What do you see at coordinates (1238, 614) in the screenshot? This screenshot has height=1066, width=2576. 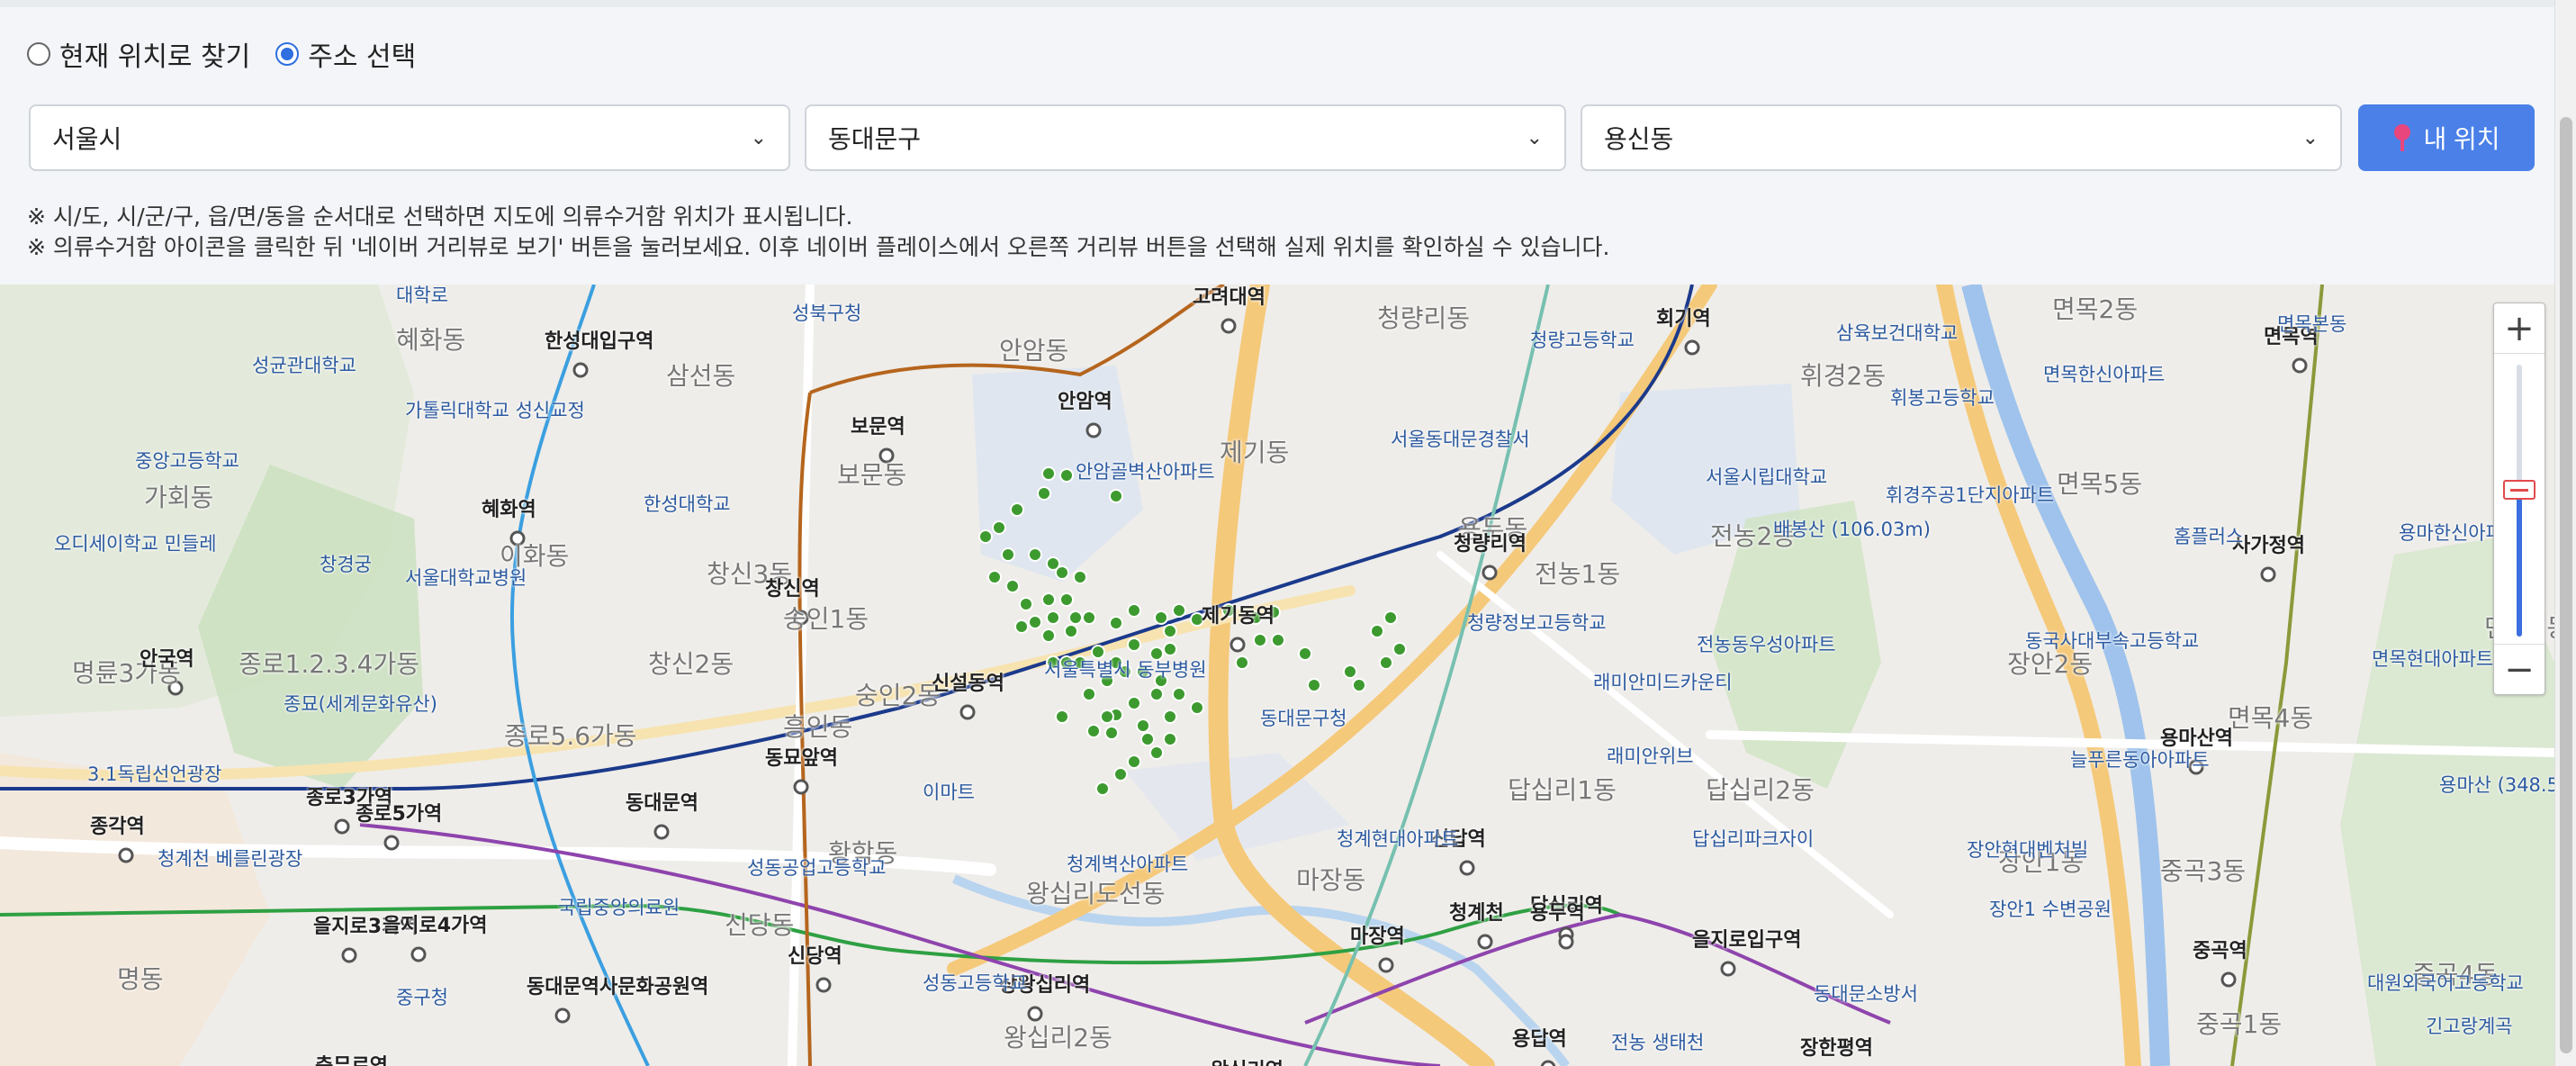 I see `subway-station-label: 제기동역` at bounding box center [1238, 614].